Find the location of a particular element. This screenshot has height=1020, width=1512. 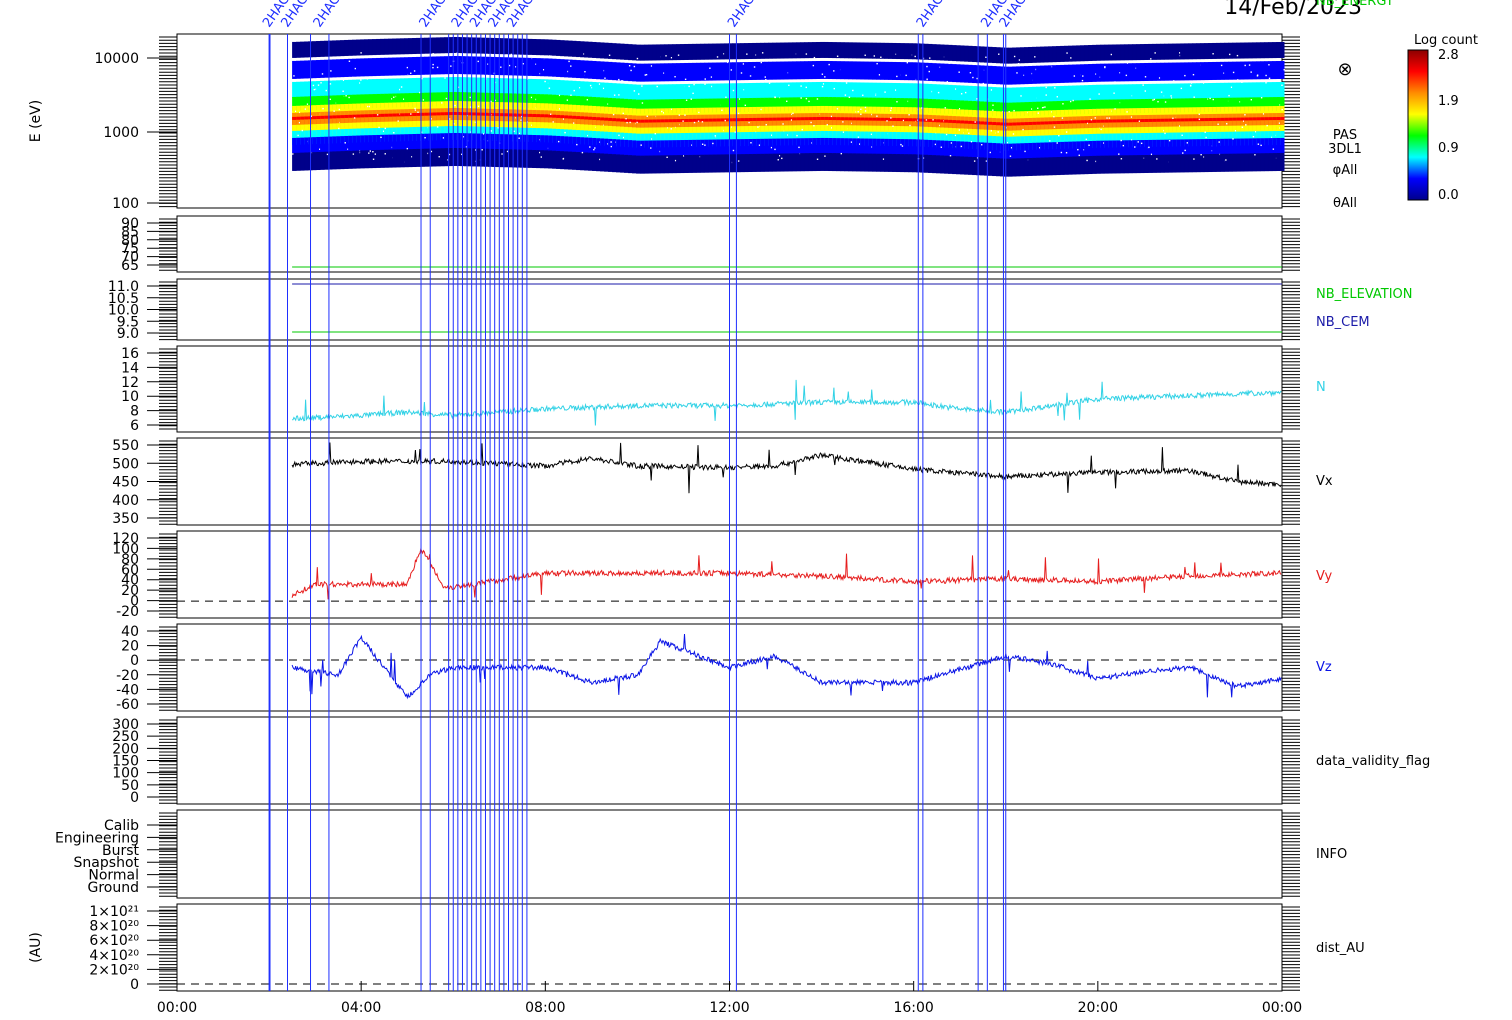

y-tick-label: Ground is located at coordinates (114, 888).